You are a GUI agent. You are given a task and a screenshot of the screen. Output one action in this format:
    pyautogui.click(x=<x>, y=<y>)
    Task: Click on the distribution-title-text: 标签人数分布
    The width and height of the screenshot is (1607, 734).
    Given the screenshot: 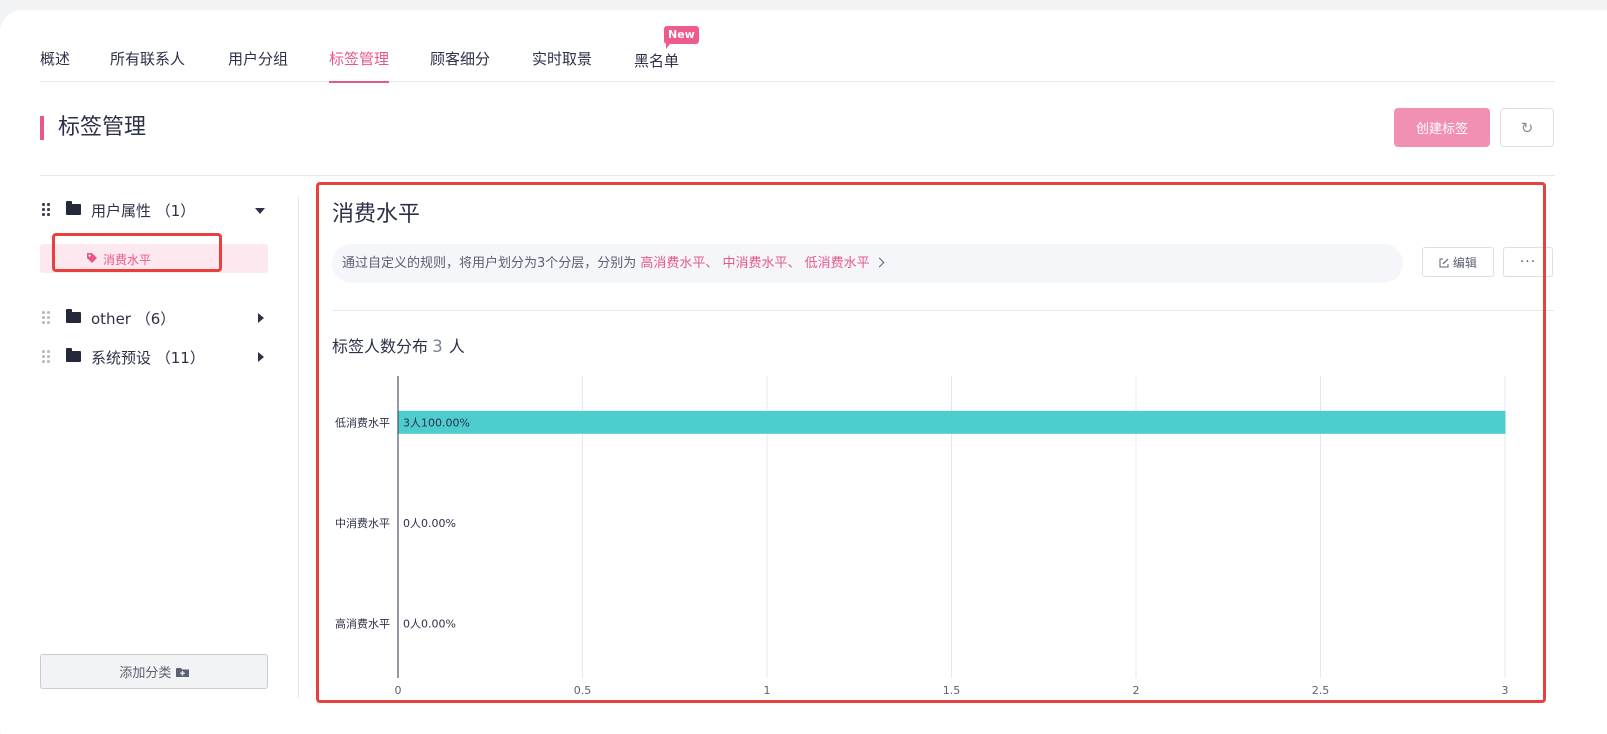 What is the action you would take?
    pyautogui.click(x=380, y=346)
    